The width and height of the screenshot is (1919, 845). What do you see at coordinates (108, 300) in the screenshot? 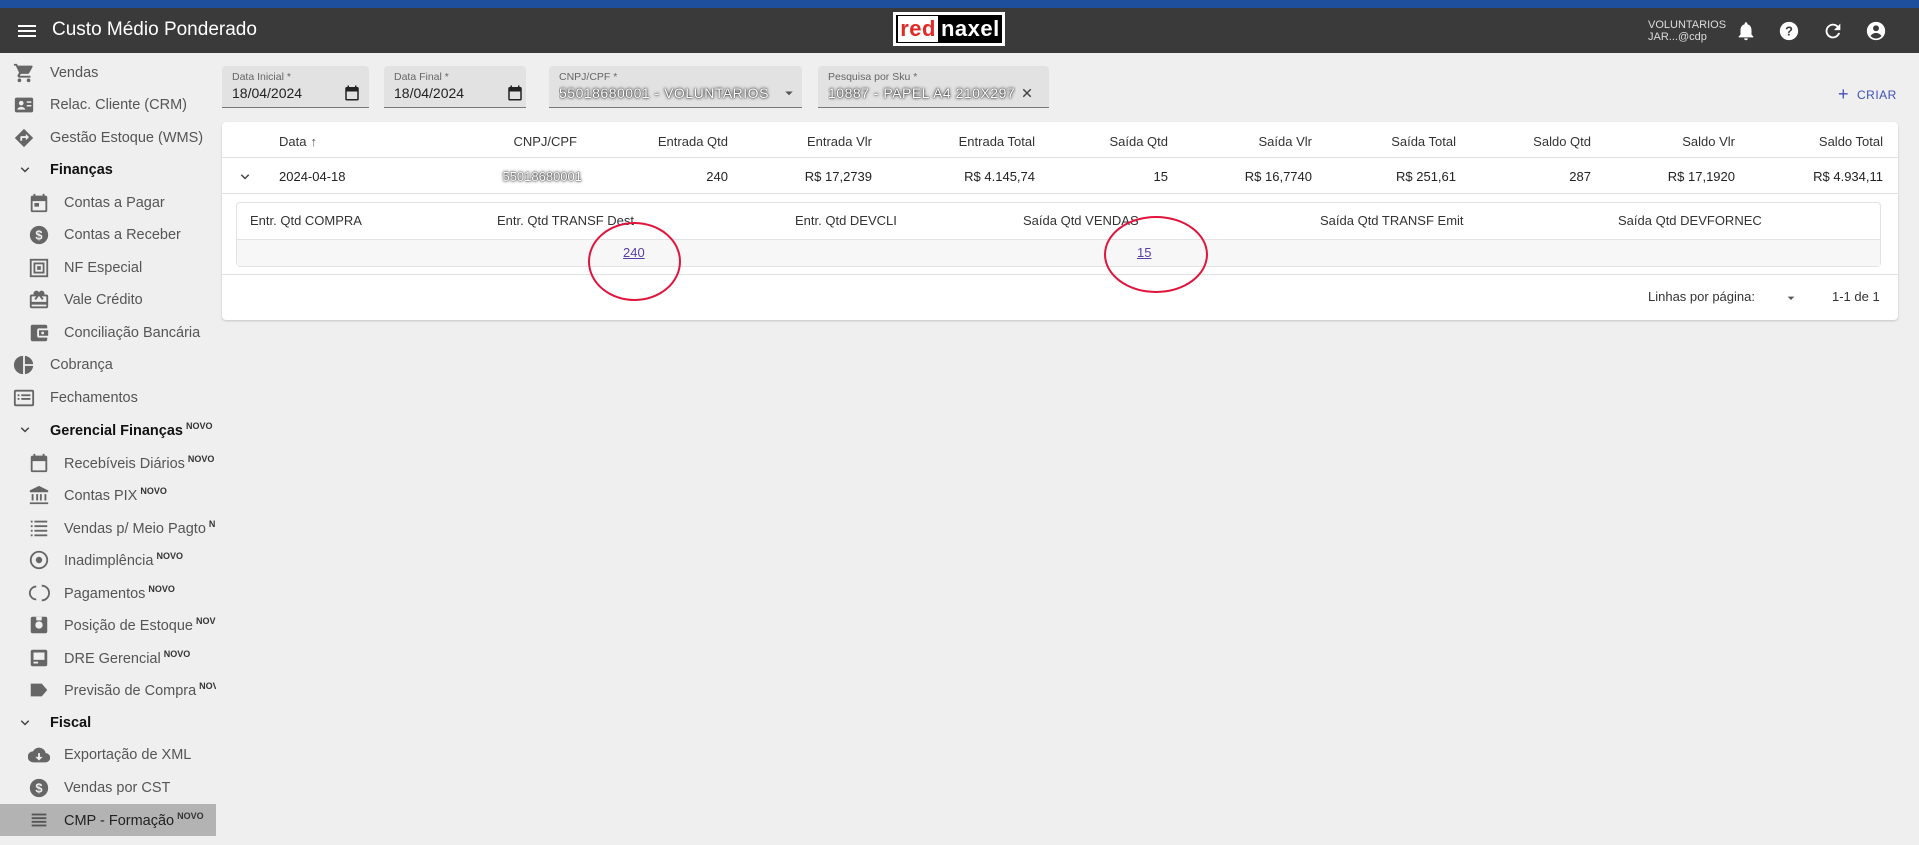
I see `sidebar-item-vale-credito: Vale Crédito` at bounding box center [108, 300].